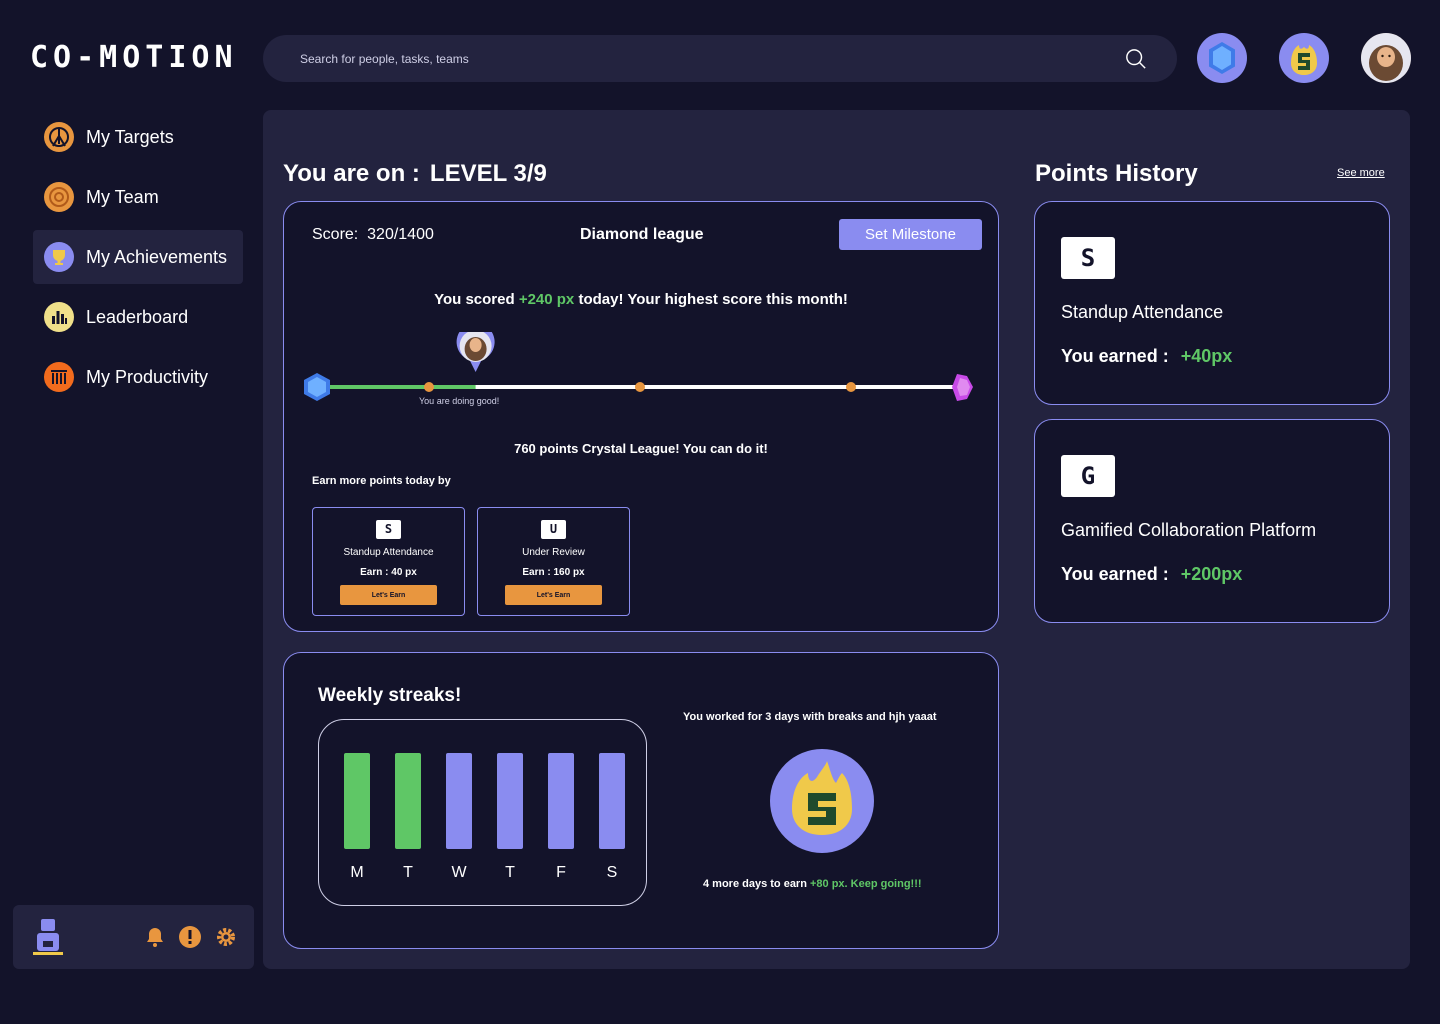 The height and width of the screenshot is (1024, 1440). Describe the element at coordinates (1222, 58) in the screenshot. I see `gem-icon` at that location.